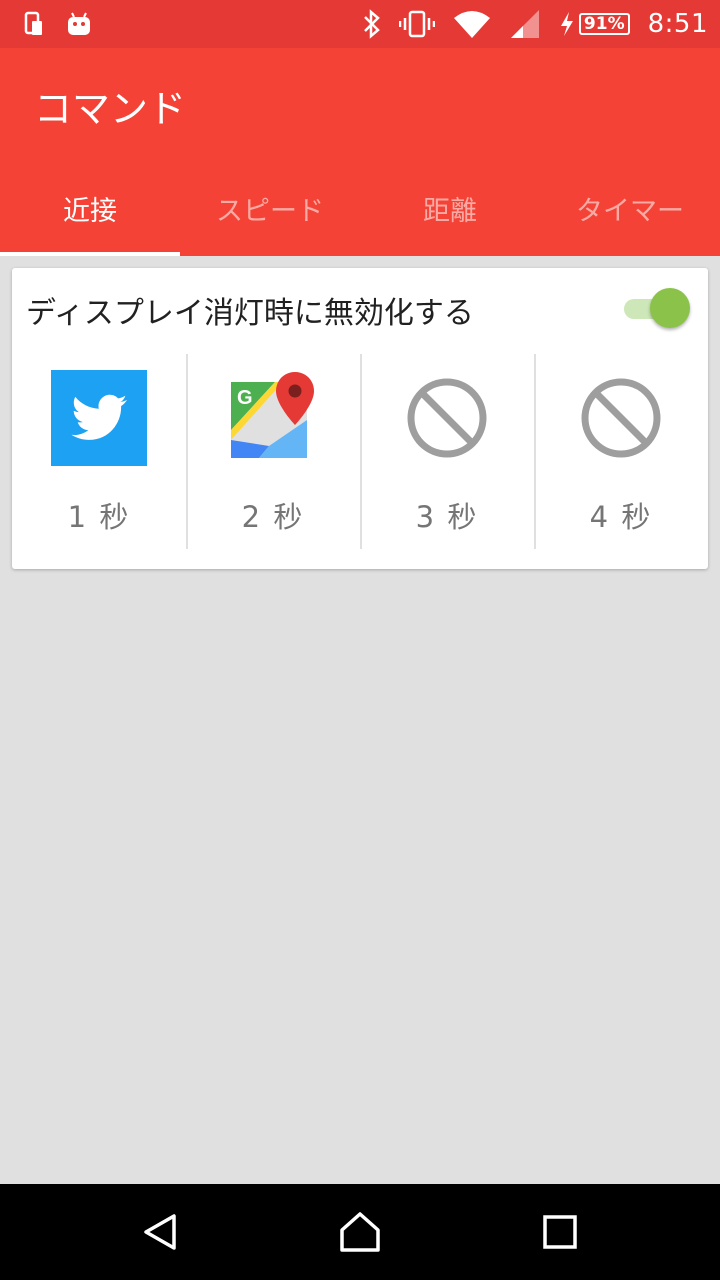 The height and width of the screenshot is (1280, 720). What do you see at coordinates (621, 517) in the screenshot?
I see `slot-label: 4 秒` at bounding box center [621, 517].